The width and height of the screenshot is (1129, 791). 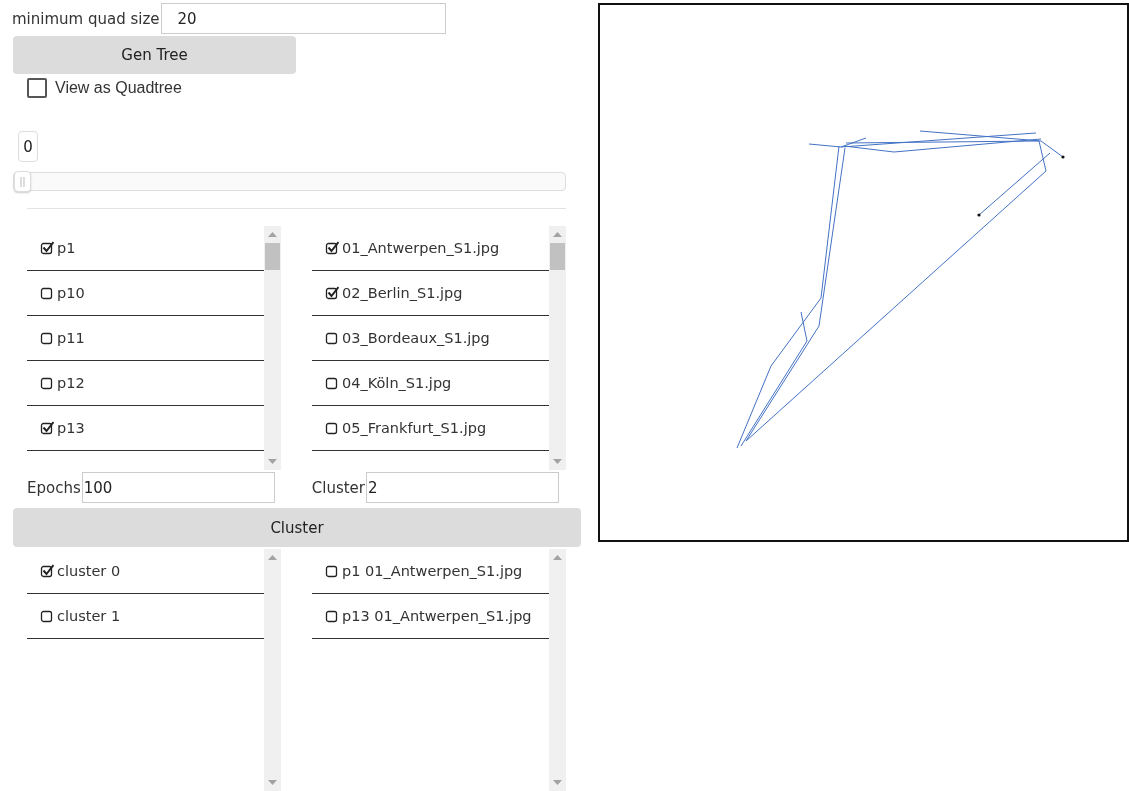 What do you see at coordinates (86, 18) in the screenshot?
I see `field-label: minimum quad size` at bounding box center [86, 18].